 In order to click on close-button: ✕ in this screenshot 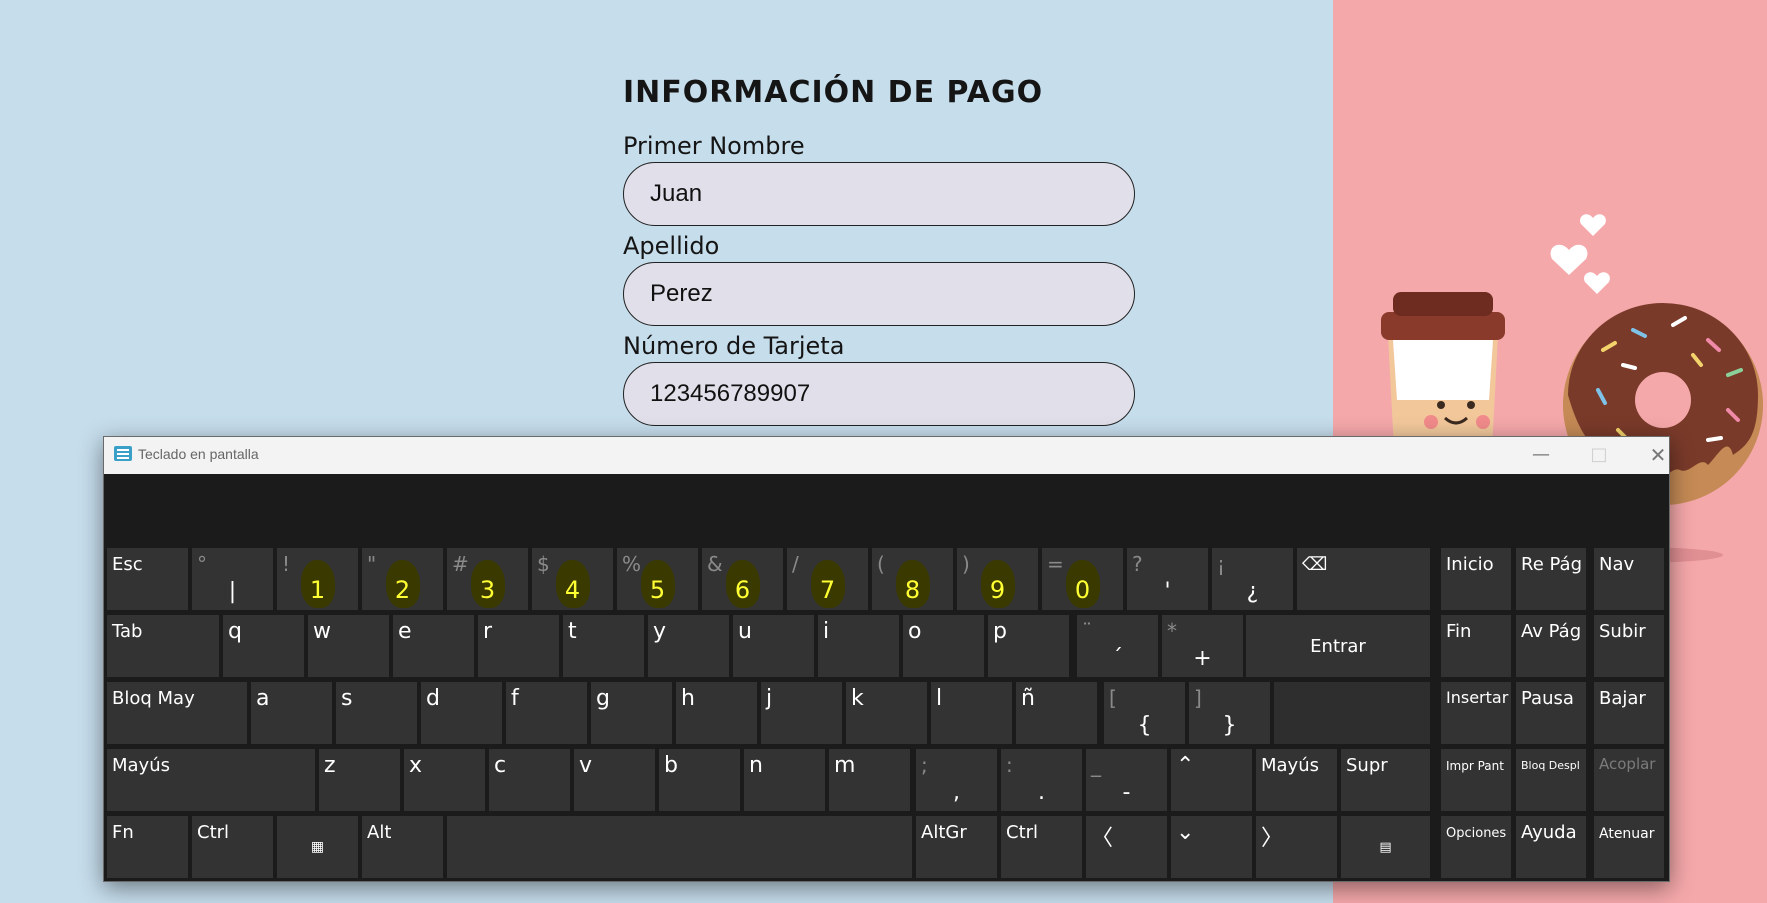, I will do `click(1658, 456)`.